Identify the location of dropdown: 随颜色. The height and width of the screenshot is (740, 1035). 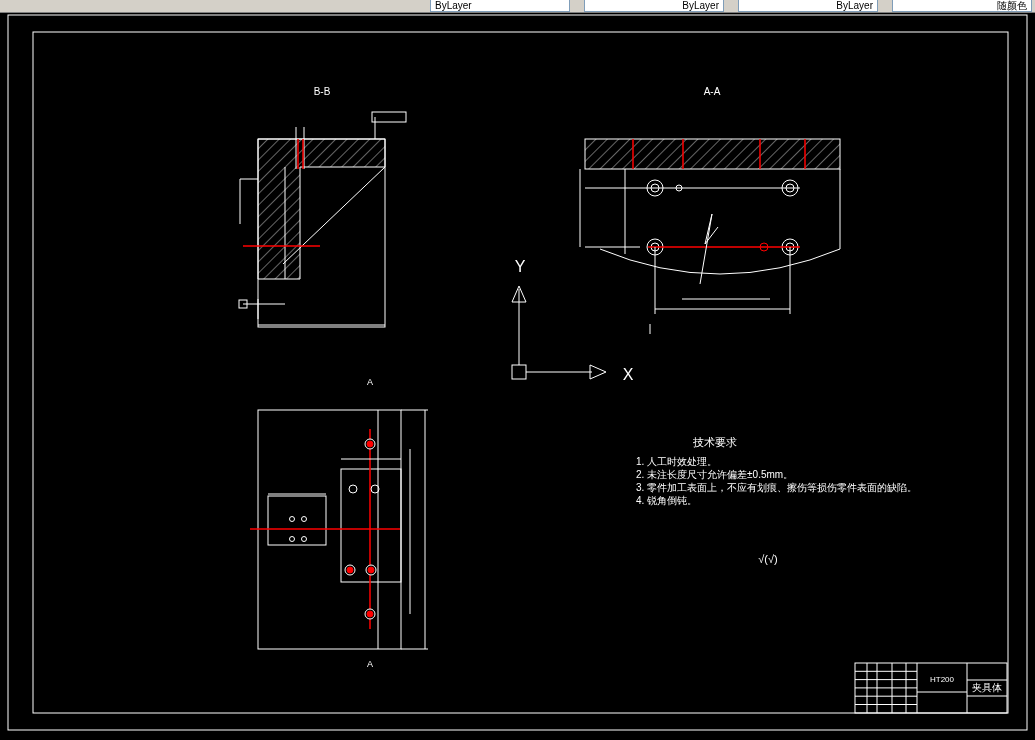
(962, 6).